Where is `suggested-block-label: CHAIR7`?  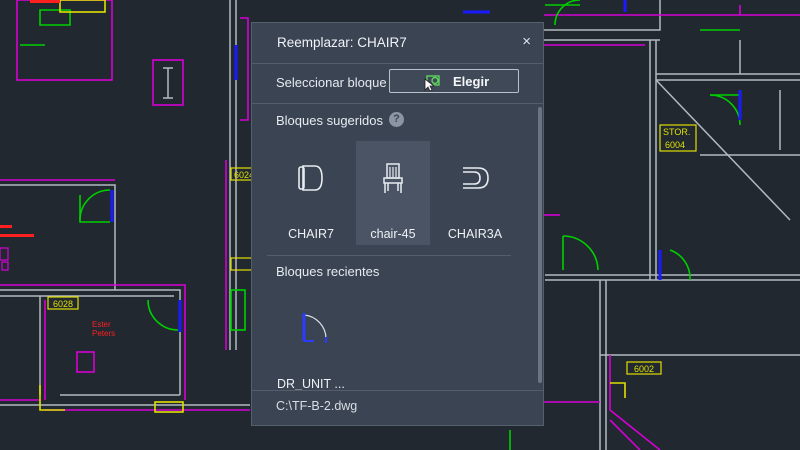
suggested-block-label: CHAIR7 is located at coordinates (311, 234).